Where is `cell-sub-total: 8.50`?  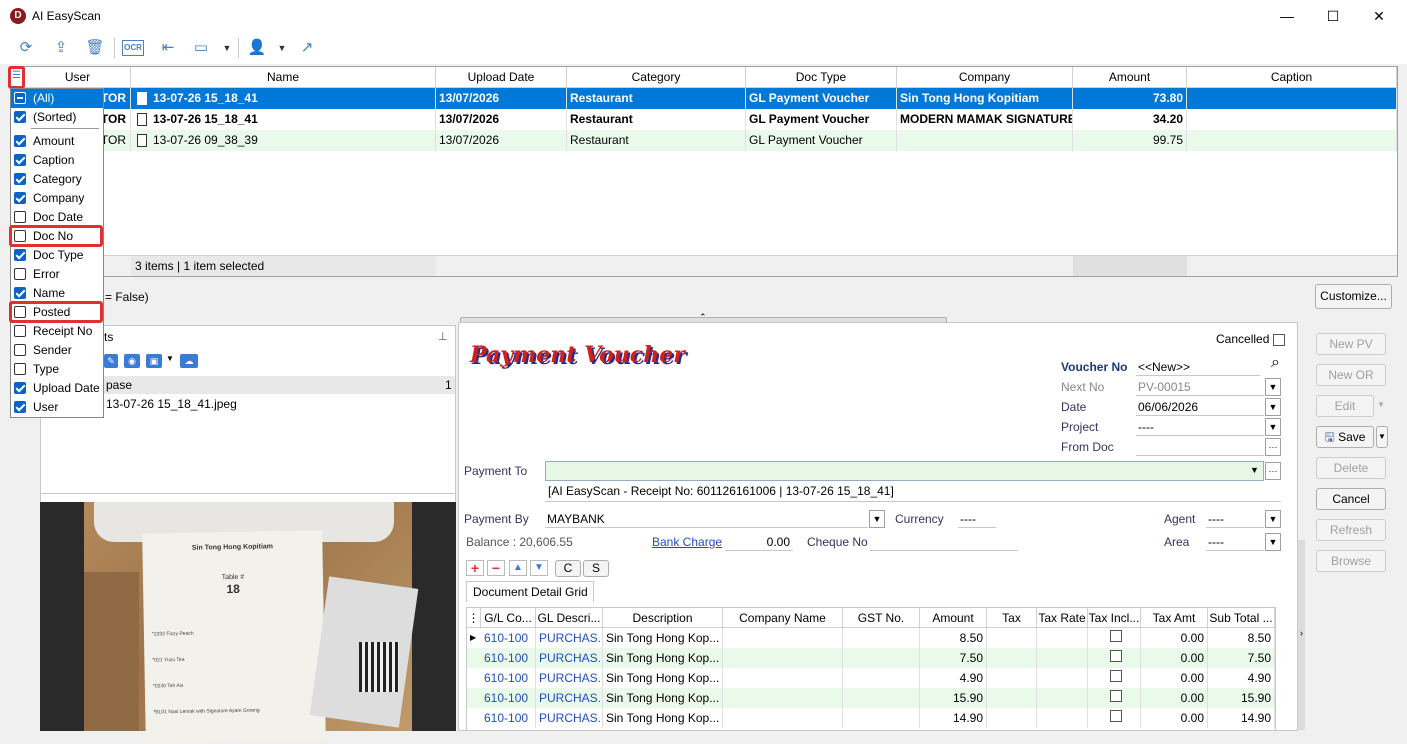
cell-sub-total: 8.50 is located at coordinates (1241, 638).